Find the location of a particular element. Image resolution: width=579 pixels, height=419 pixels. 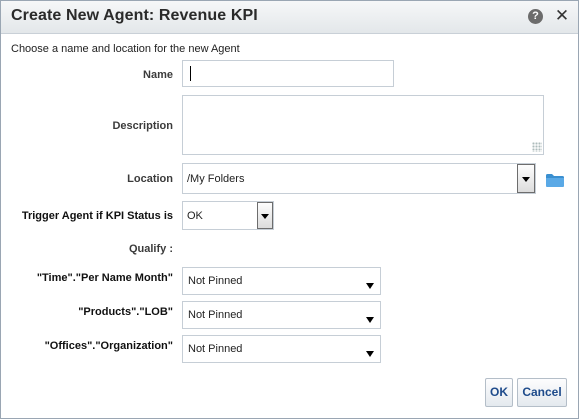

folder-icon is located at coordinates (555, 180).